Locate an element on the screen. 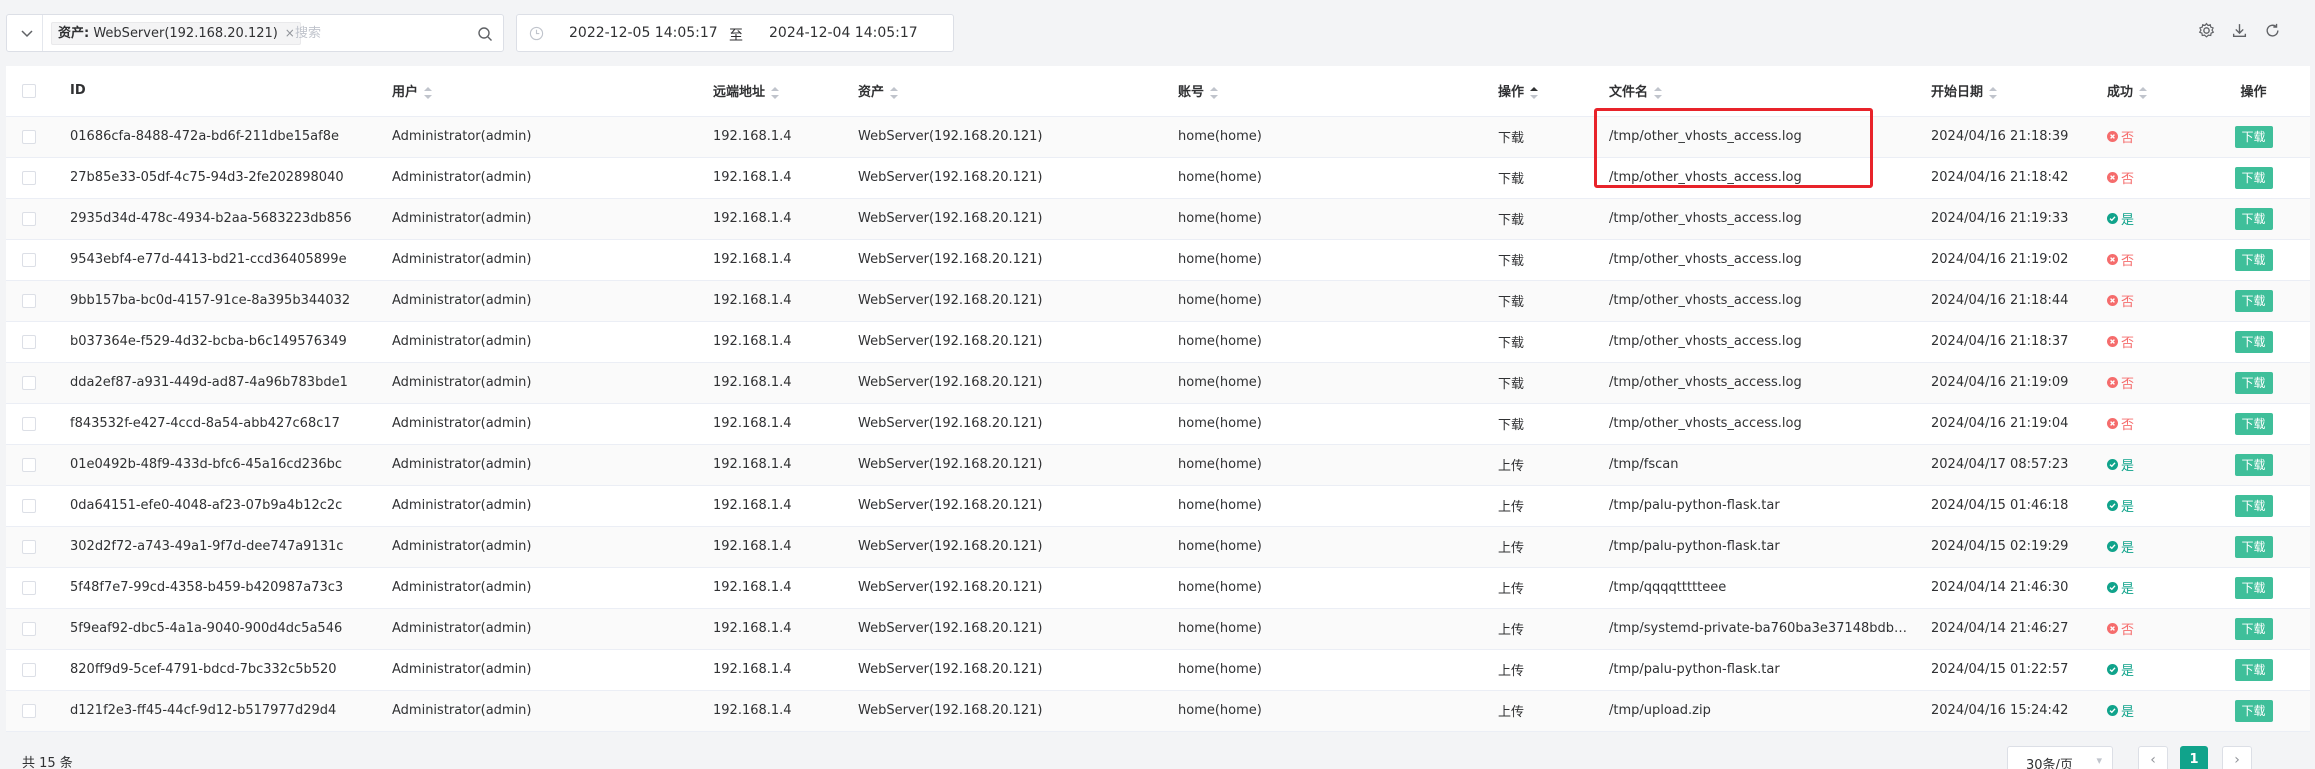  chevron-right-icon: › is located at coordinates (2237, 760).